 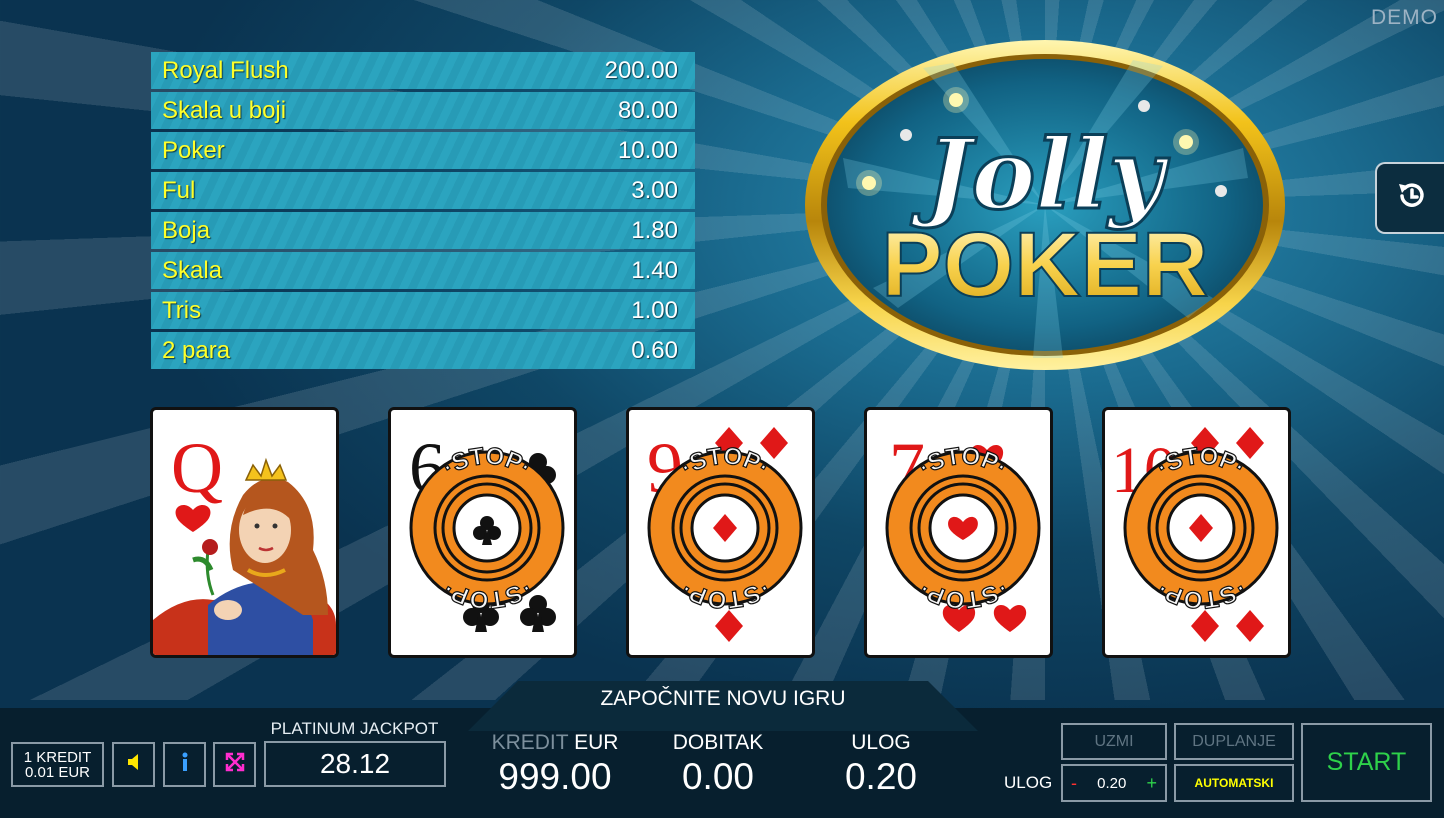 What do you see at coordinates (423, 310) in the screenshot?
I see `paytable-row: Tris 1.00` at bounding box center [423, 310].